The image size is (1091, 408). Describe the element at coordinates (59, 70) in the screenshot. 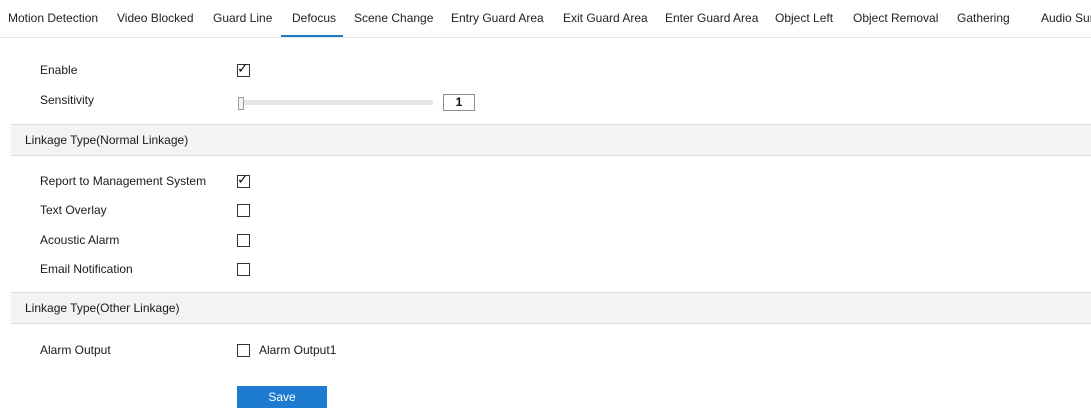

I see `enable-label: Enable` at that location.